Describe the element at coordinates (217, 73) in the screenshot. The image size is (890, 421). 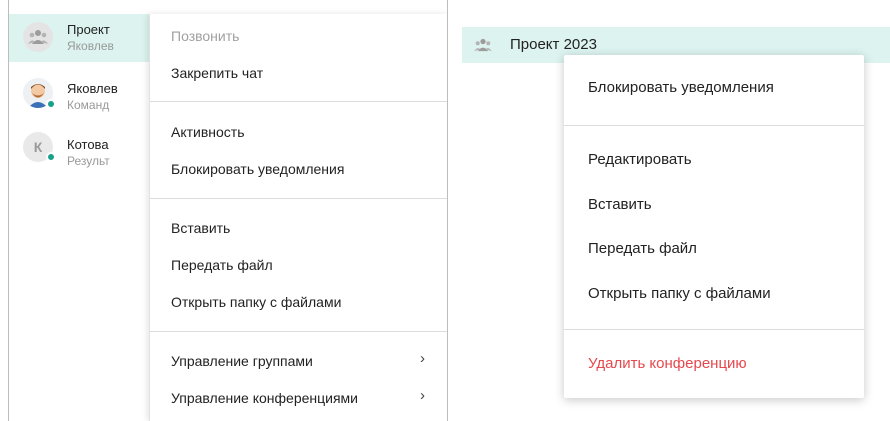
I see `menu-item-pin-chat: Закрепить чат` at that location.